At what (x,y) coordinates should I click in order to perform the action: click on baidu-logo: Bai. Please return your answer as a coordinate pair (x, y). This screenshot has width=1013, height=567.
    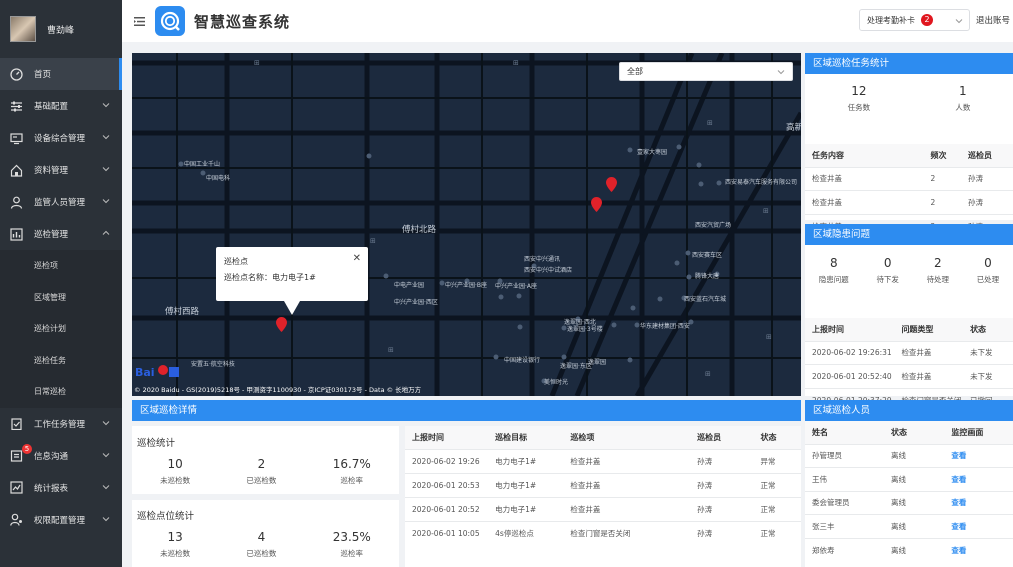
    Looking at the image, I should click on (157, 372).